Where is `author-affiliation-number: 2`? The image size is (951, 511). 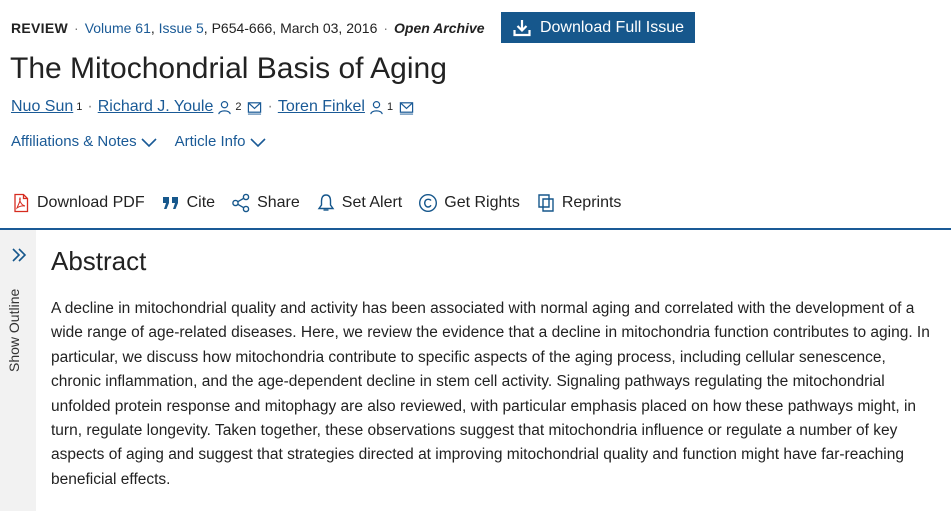 author-affiliation-number: 2 is located at coordinates (238, 107).